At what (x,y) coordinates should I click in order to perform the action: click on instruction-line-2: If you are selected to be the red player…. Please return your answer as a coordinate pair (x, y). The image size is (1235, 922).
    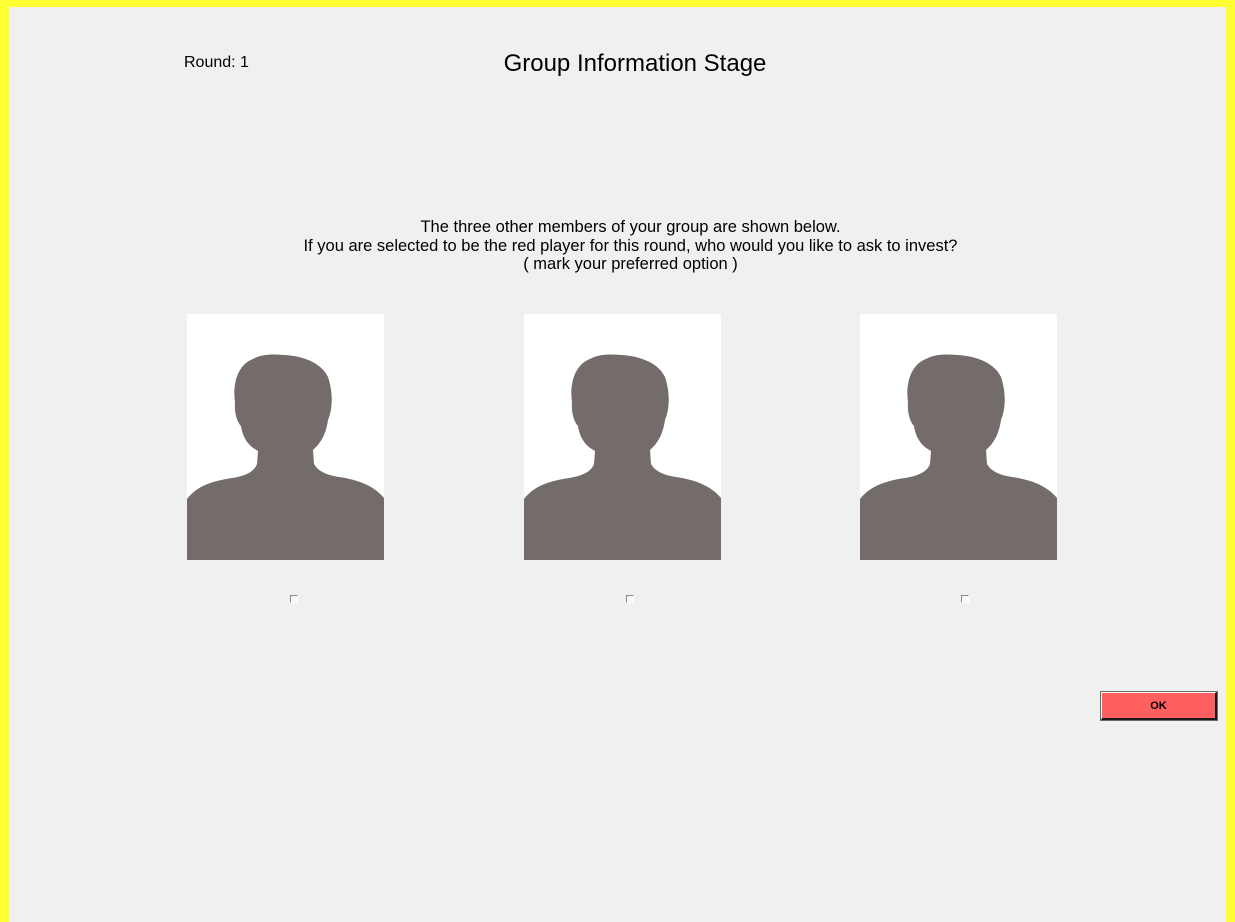
    Looking at the image, I should click on (630, 245).